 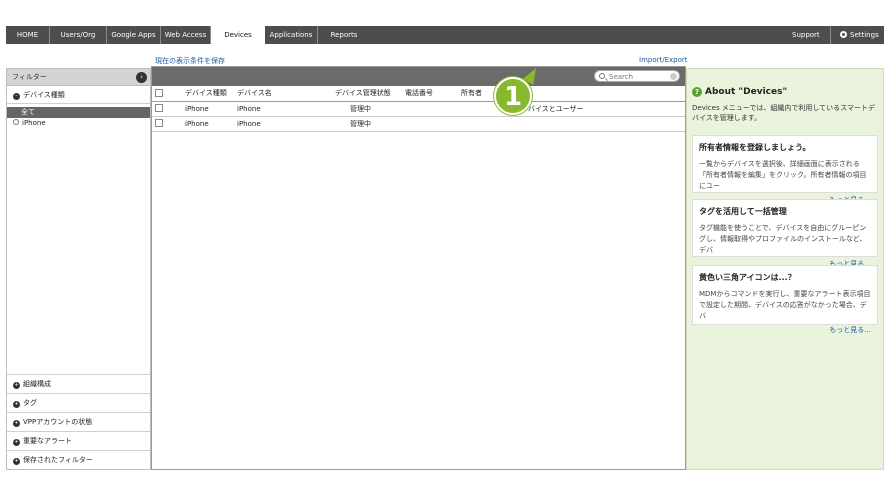 What do you see at coordinates (34, 123) in the screenshot?
I see `filter-item-iphone-label: iPhone` at bounding box center [34, 123].